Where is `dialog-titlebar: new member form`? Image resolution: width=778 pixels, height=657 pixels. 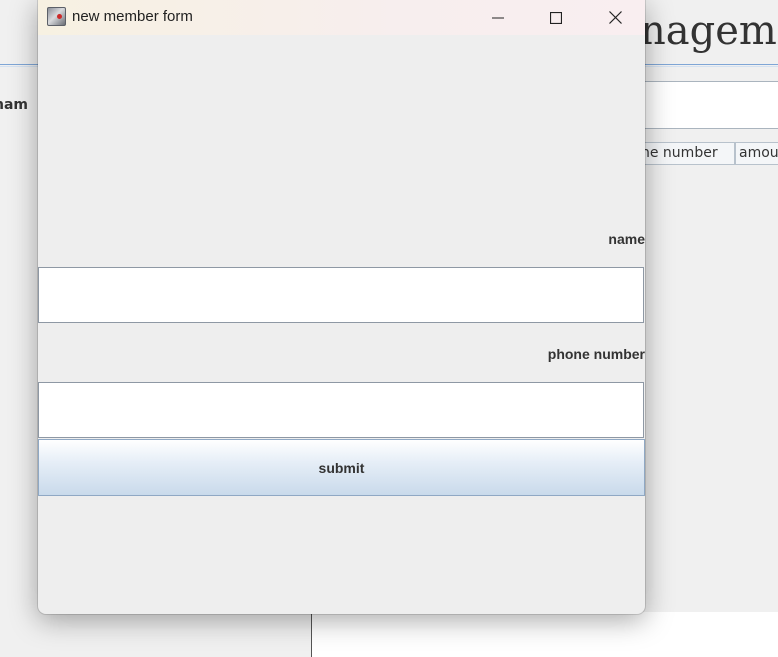 dialog-titlebar: new member form is located at coordinates (341, 17).